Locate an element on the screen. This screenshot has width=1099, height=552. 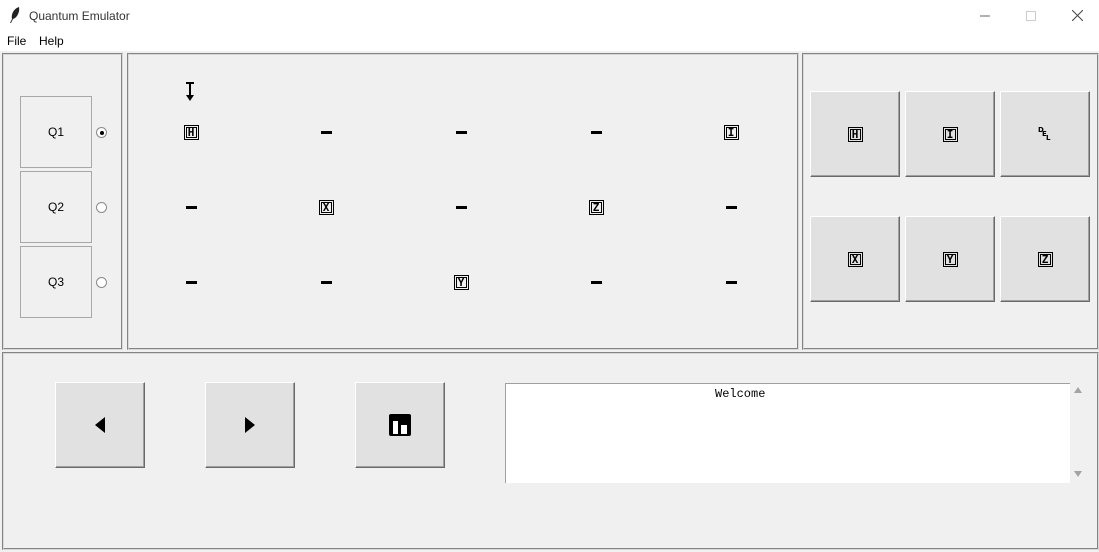
minimize-button is located at coordinates (985, 15).